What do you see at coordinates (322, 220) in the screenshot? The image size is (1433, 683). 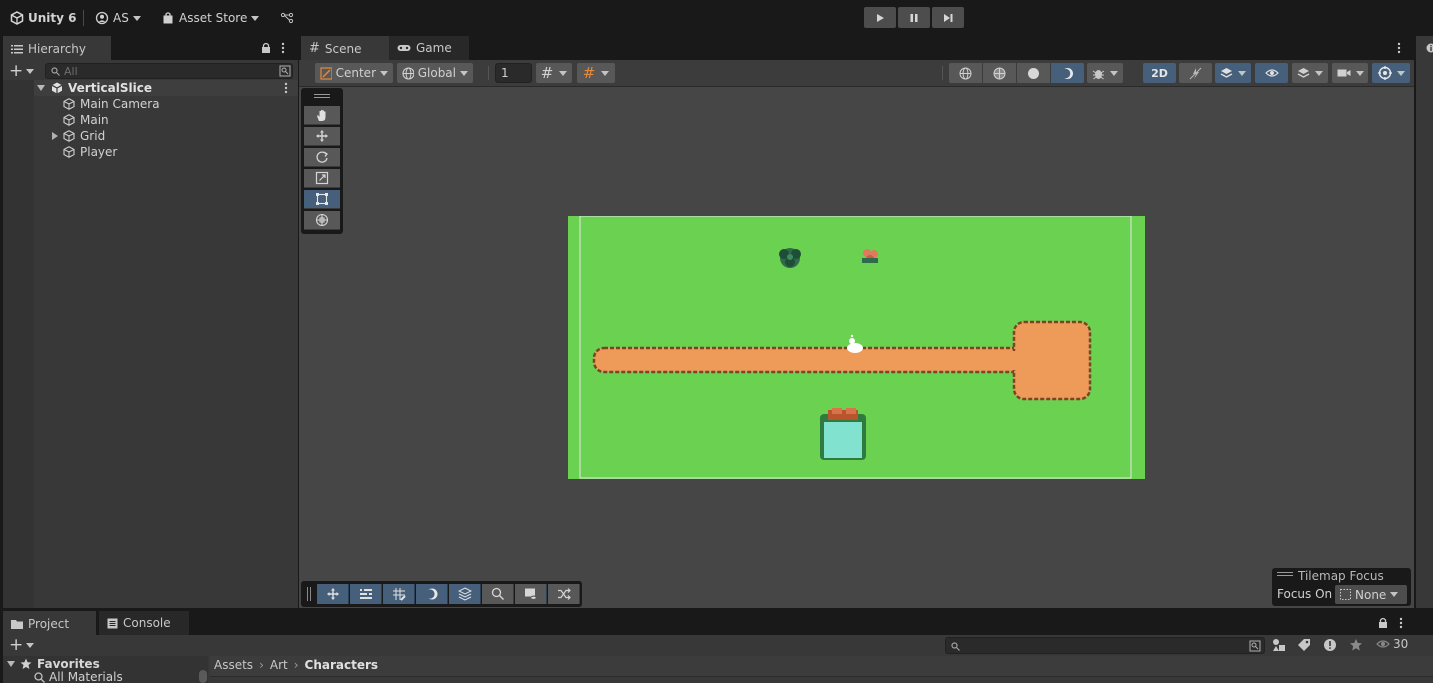 I see `transform-tool-button` at bounding box center [322, 220].